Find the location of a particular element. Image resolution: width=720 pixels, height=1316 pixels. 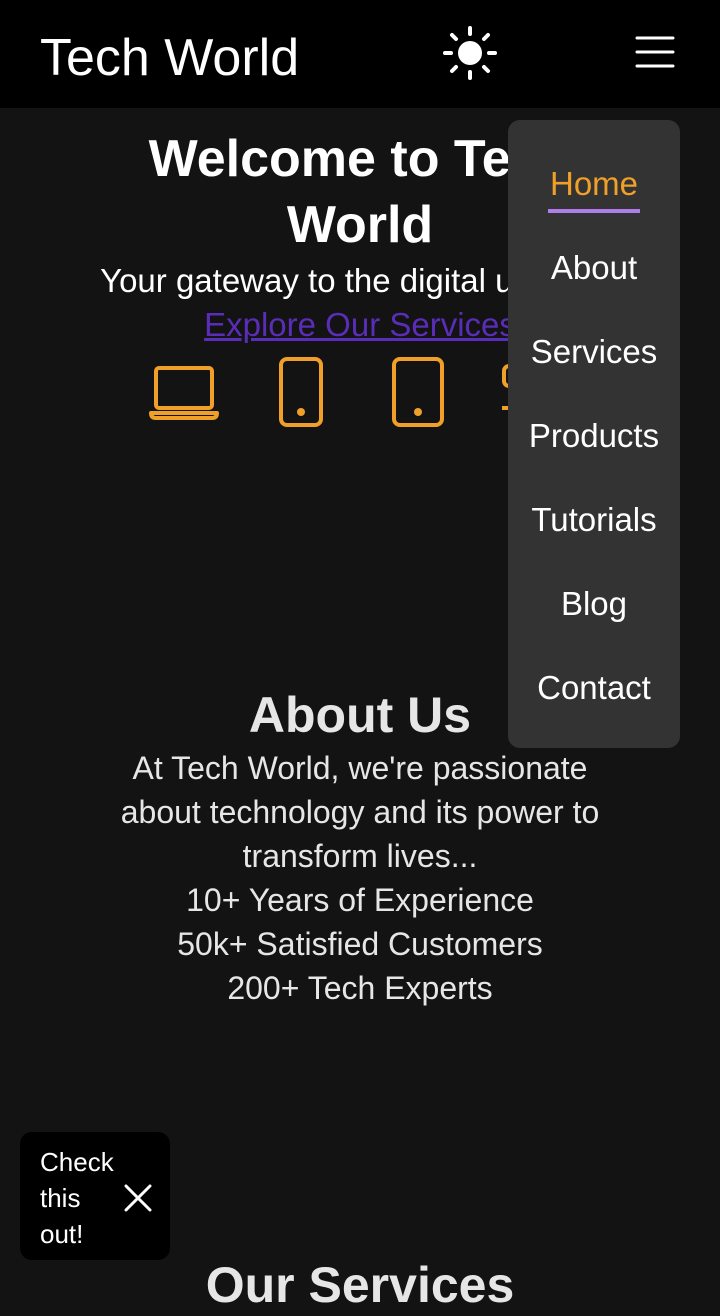

stat-experience: 10+ Years of Experience is located at coordinates (360, 900).